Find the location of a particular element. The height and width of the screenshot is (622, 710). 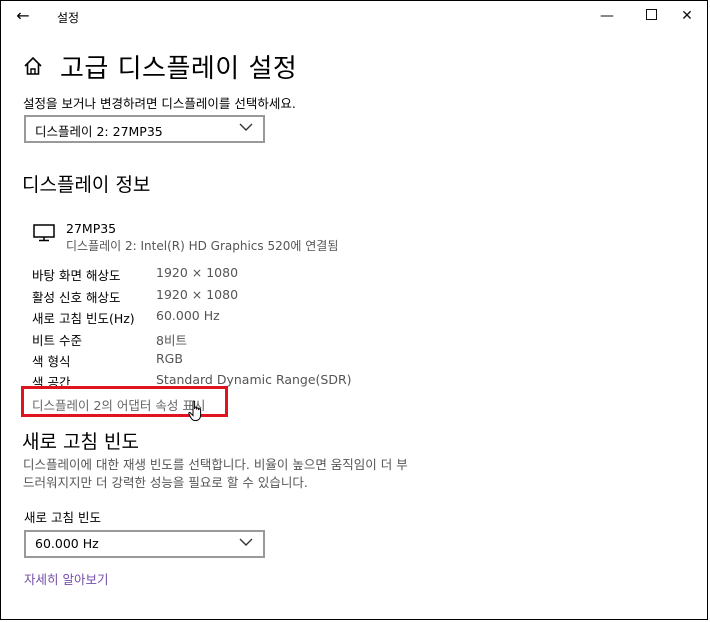

window-title: 설정 is located at coordinates (68, 18).